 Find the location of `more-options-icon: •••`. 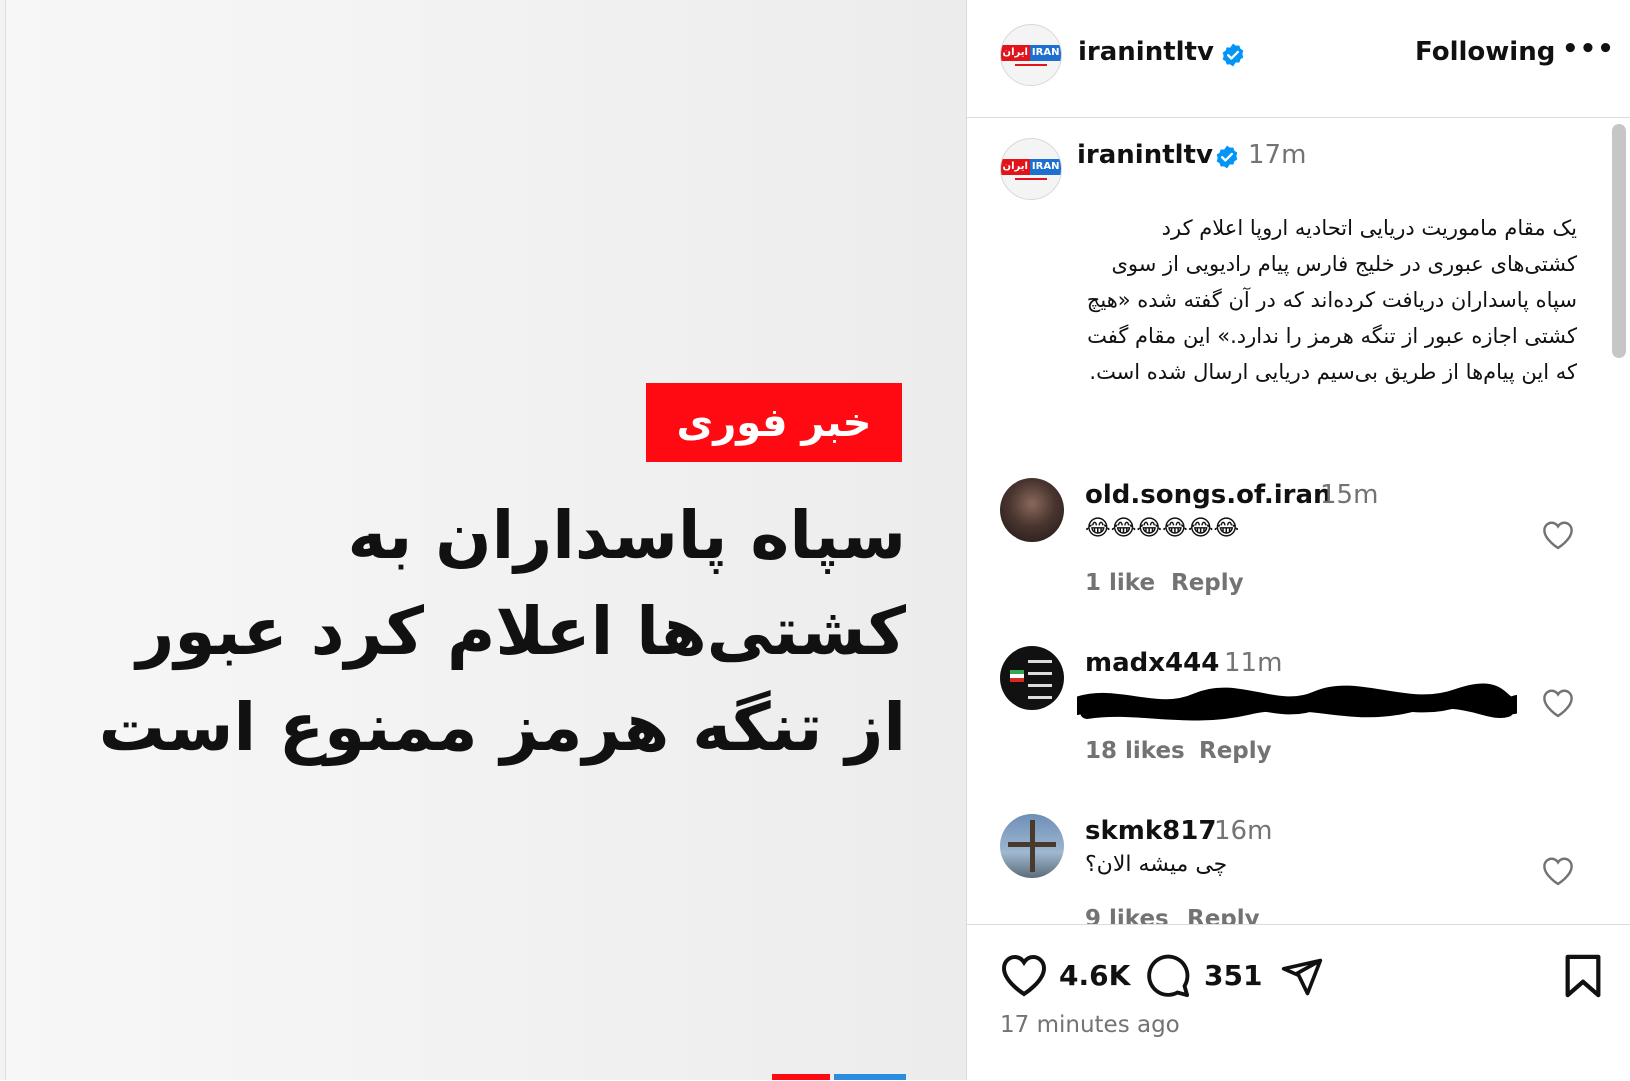

more-options-icon: ••• is located at coordinates (1588, 49).